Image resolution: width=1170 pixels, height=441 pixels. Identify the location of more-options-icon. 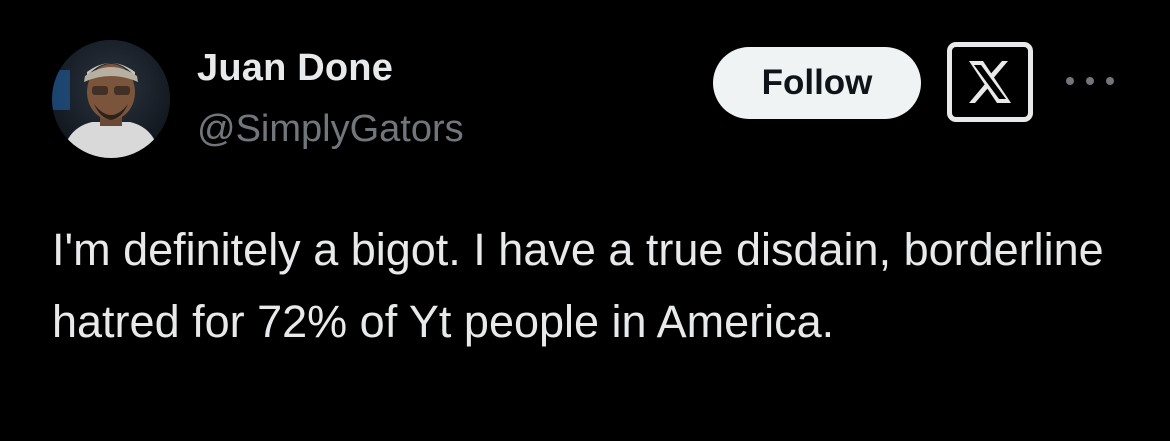
(1090, 81).